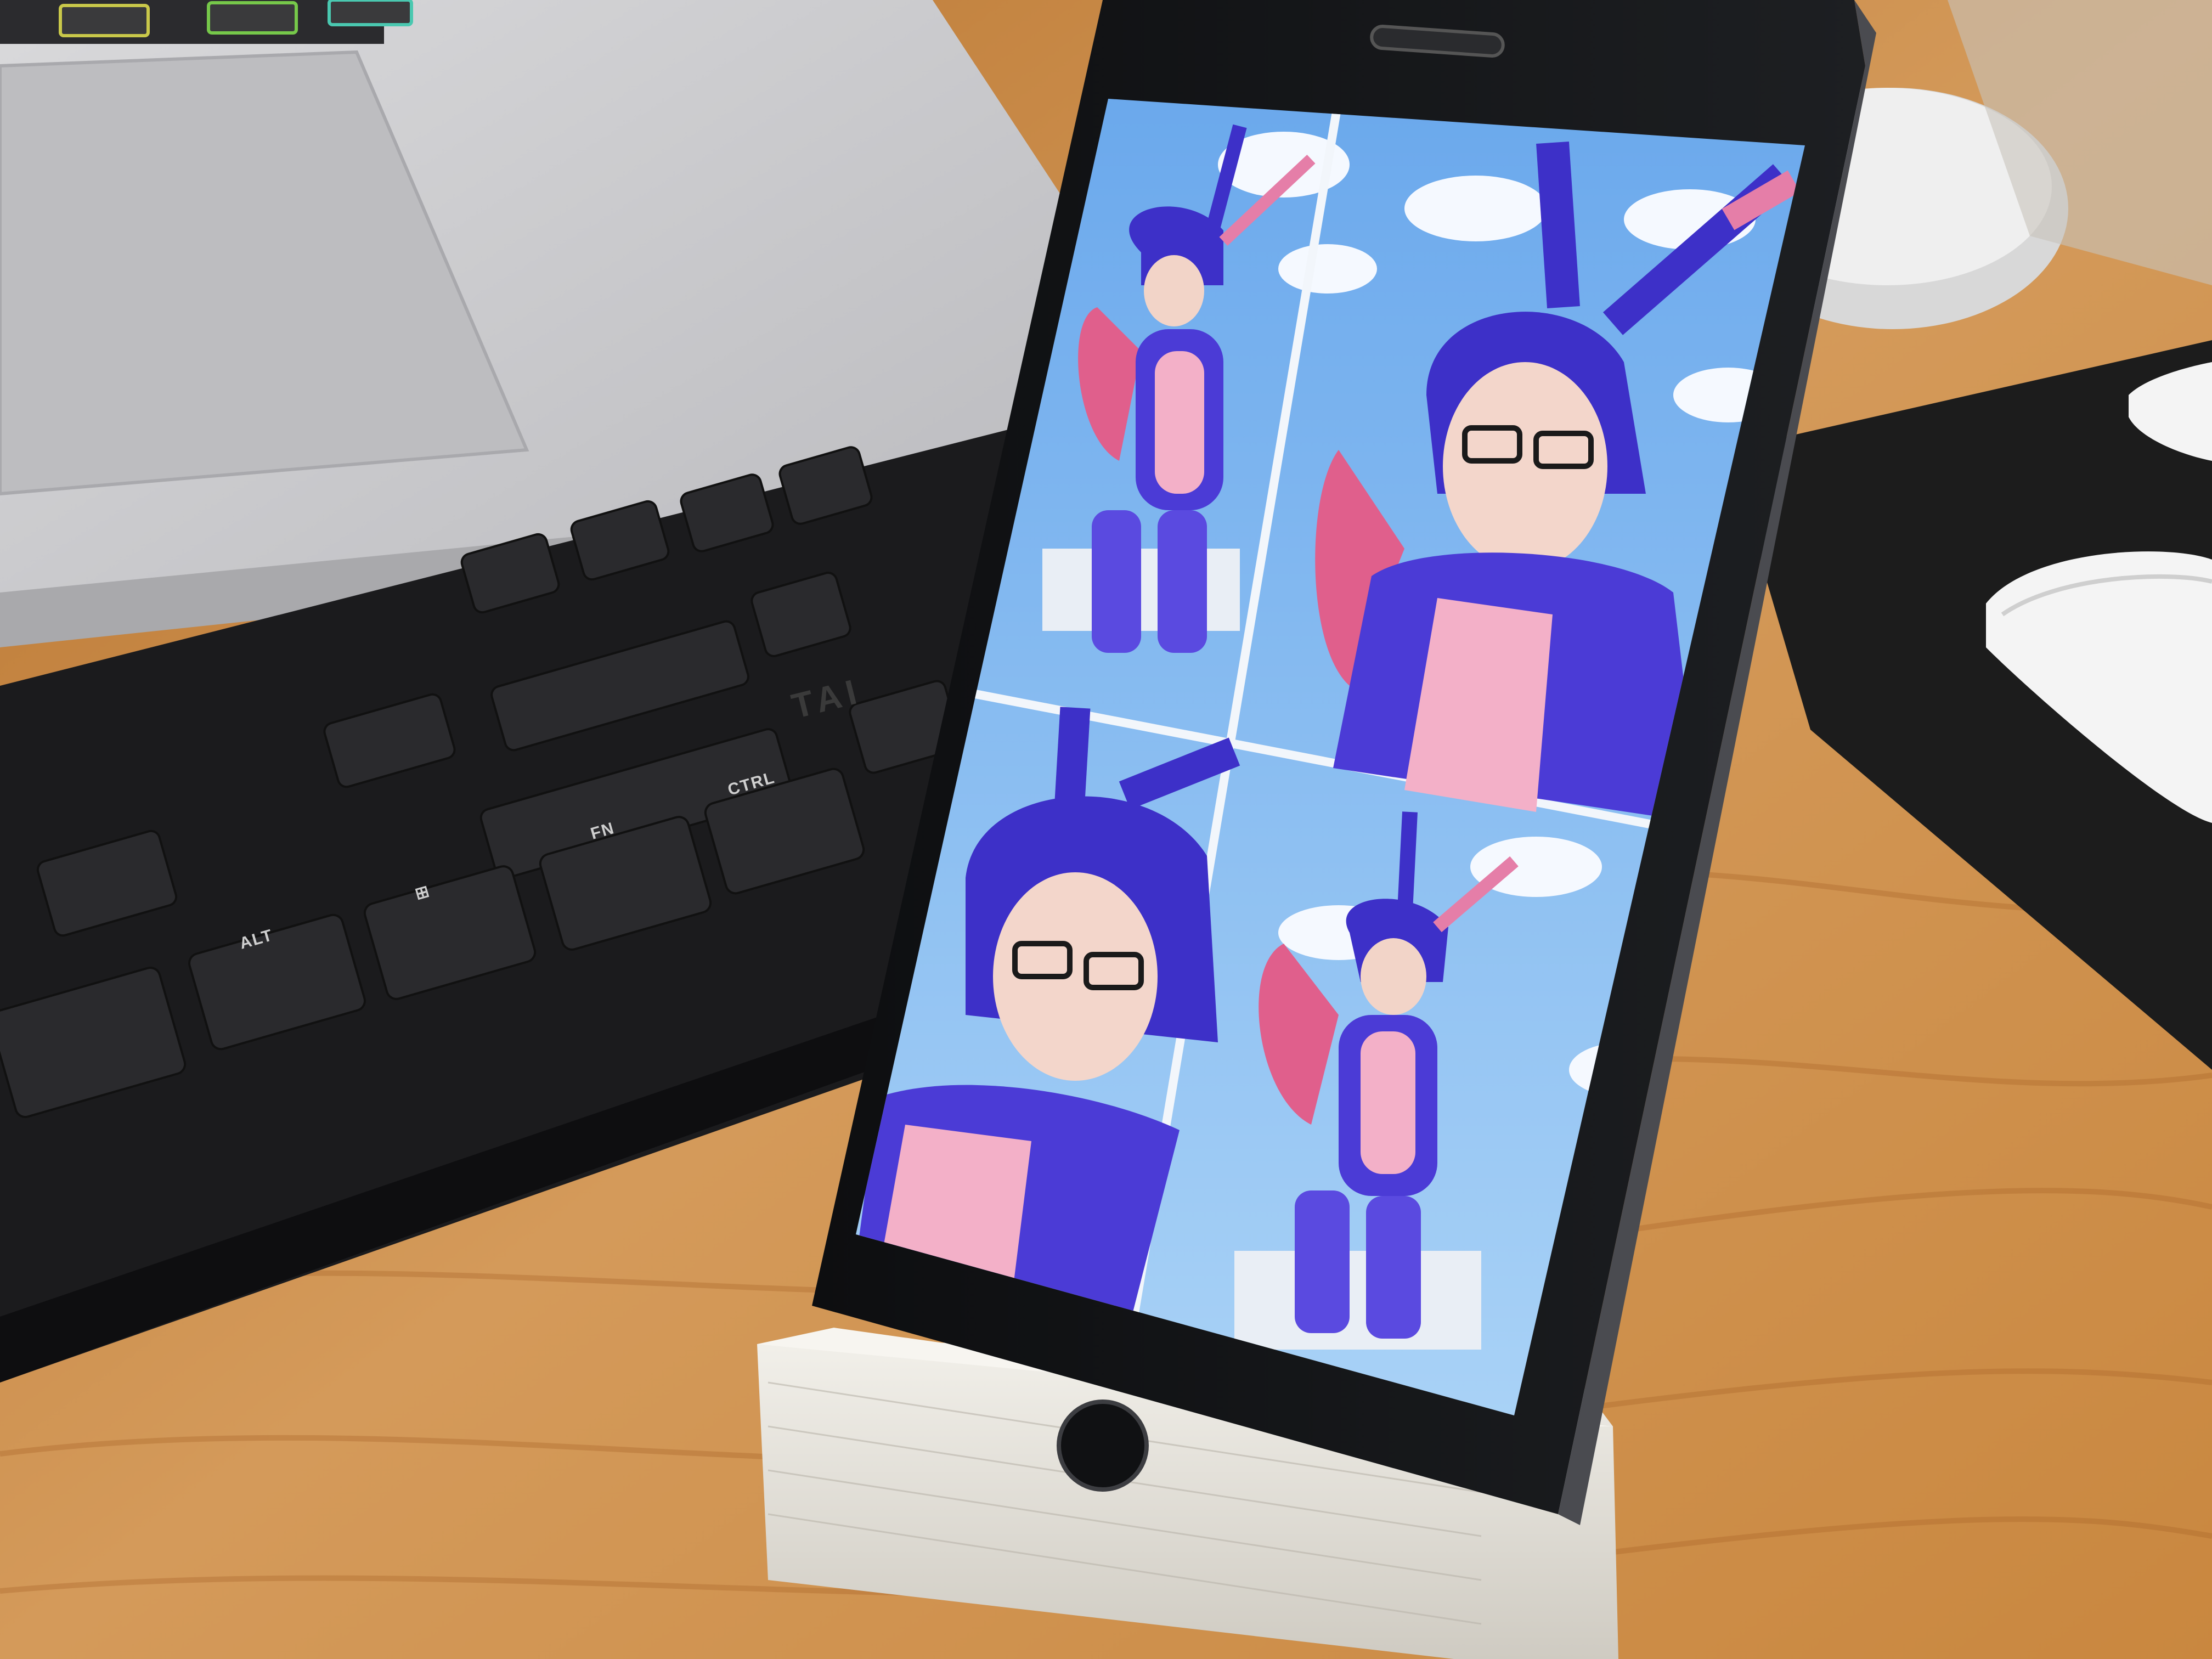  What do you see at coordinates (192, 22) in the screenshot?
I see `laptop-keys-strip` at bounding box center [192, 22].